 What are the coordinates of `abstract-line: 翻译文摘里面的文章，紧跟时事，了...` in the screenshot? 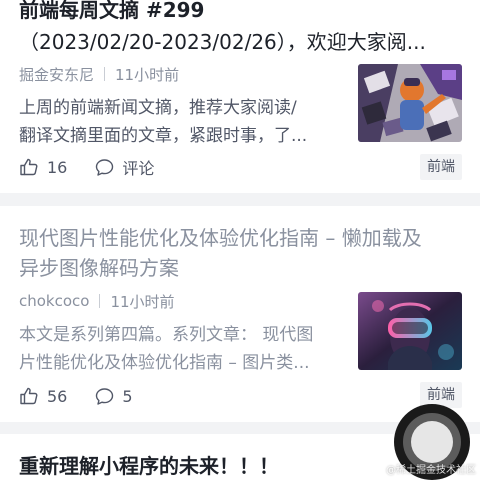 It's located at (163, 136).